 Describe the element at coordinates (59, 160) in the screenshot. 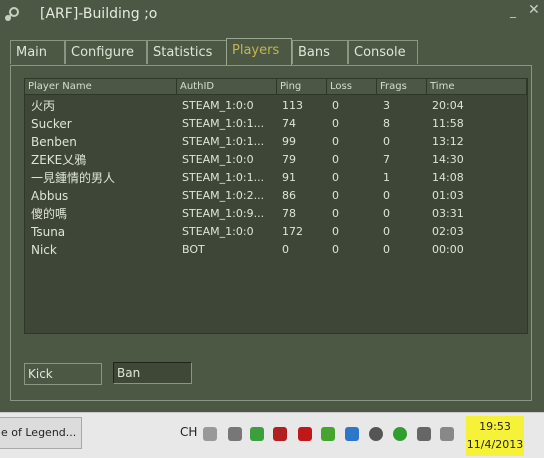

I see `cell-player-name: ZEKE乂鴉` at that location.